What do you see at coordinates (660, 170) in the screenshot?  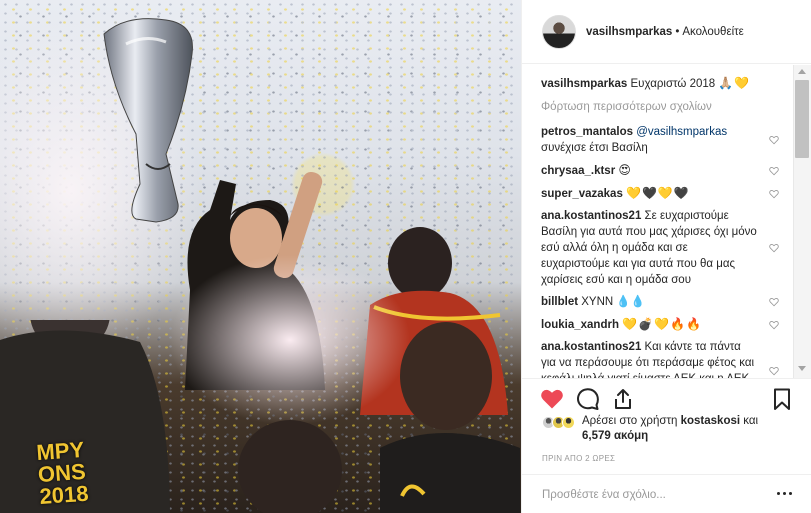 I see `comment-row: chrysaa_.ktsr 😍` at bounding box center [660, 170].